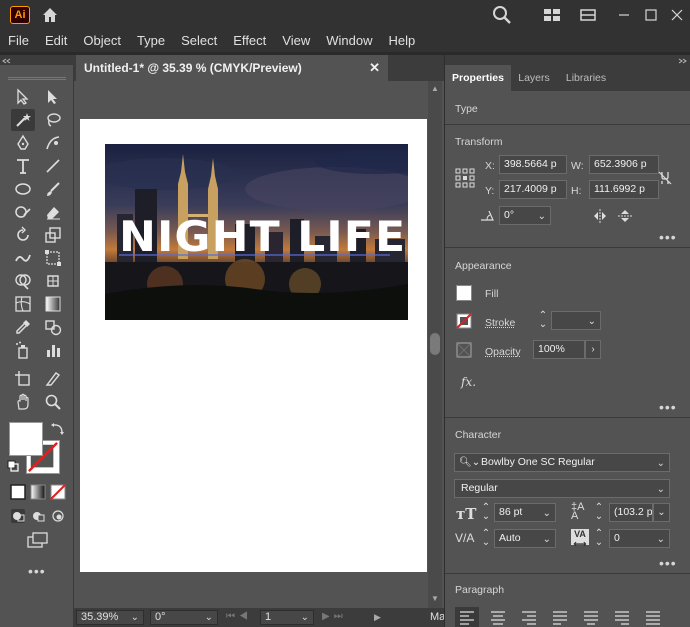 The image size is (690, 627). Describe the element at coordinates (37, 571) in the screenshot. I see `edit-toolbar-icon: •••` at that location.